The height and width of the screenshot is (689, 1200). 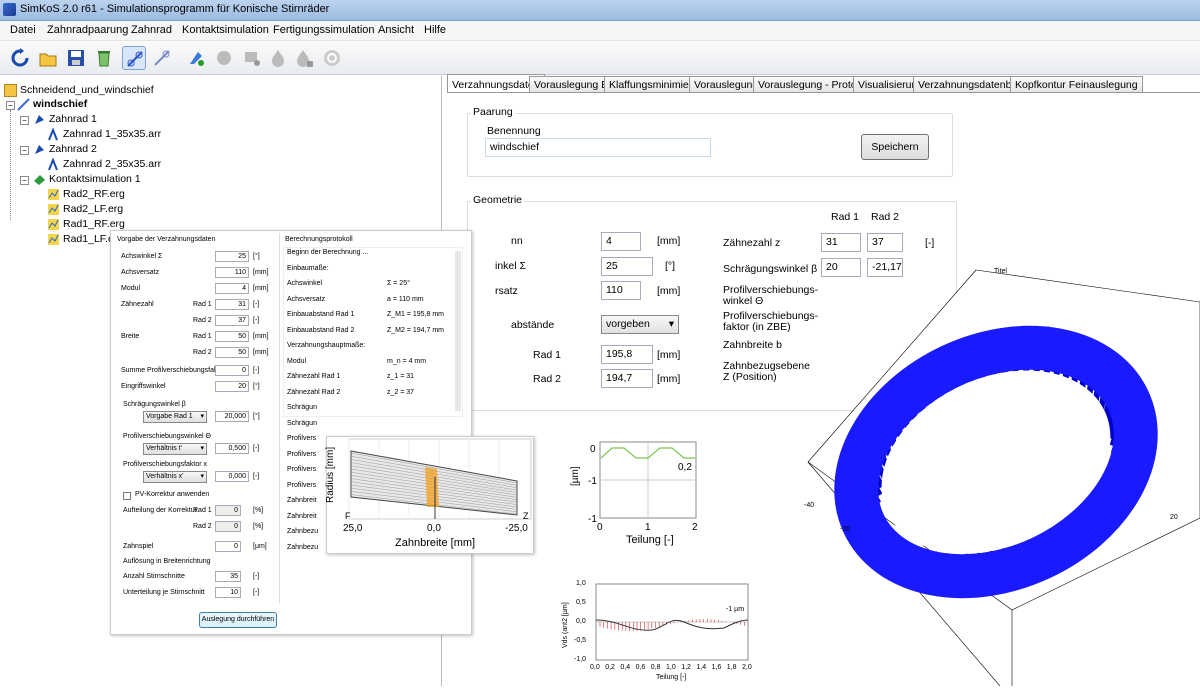 I want to click on beta-select: Vorgabe Rad 1▾, so click(x=175, y=417).